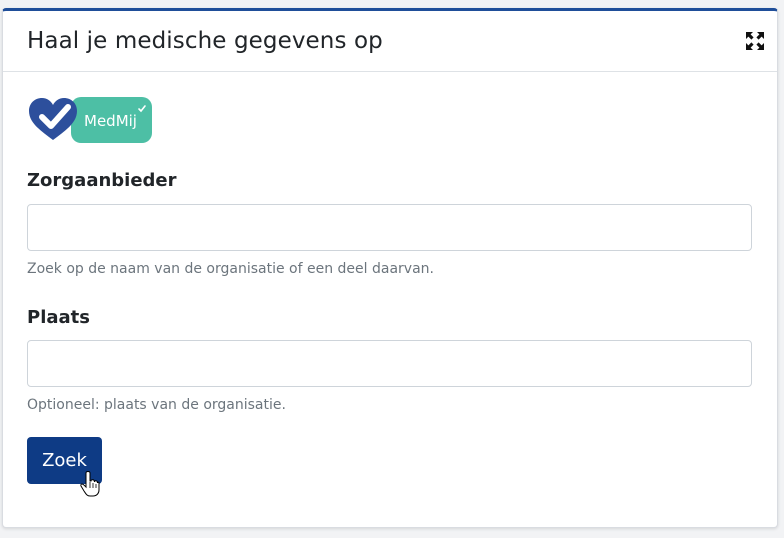 The image size is (784, 538). What do you see at coordinates (156, 405) in the screenshot?
I see `city-help-text: Optioneel: plaats van de organisatie.` at bounding box center [156, 405].